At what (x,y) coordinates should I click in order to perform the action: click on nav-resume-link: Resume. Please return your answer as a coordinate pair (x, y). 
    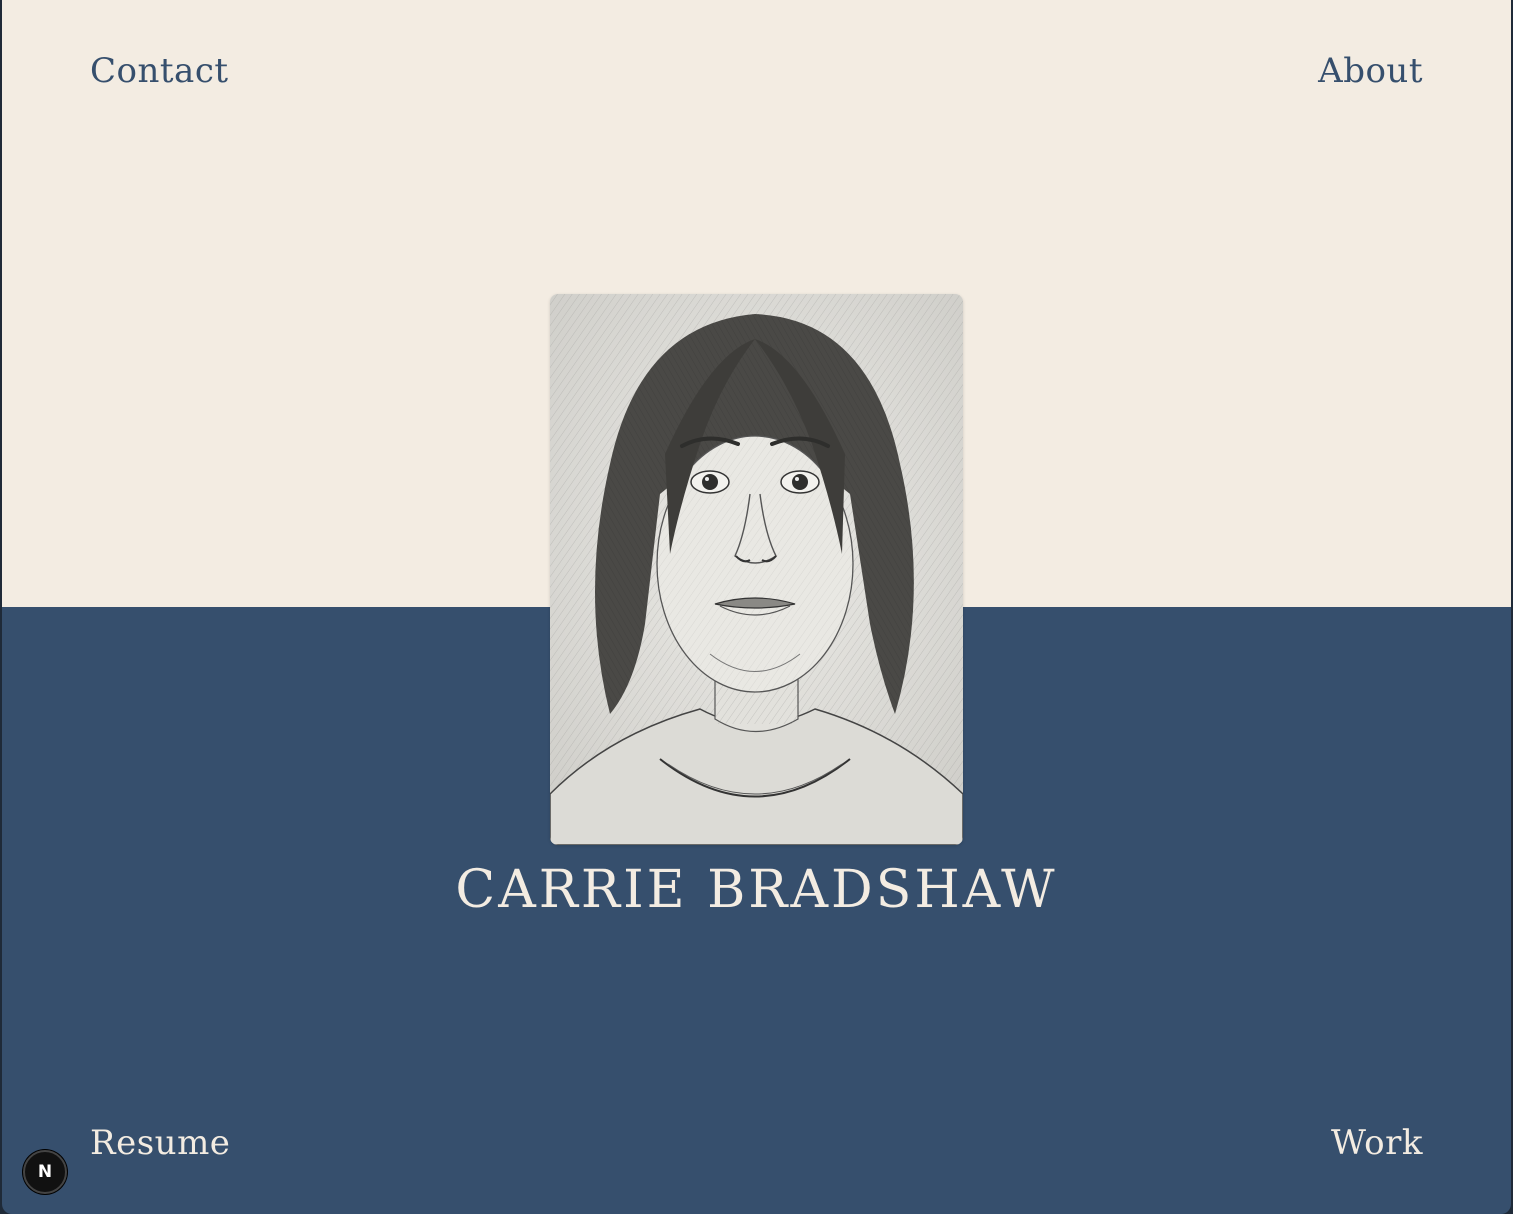
    Looking at the image, I should click on (160, 1143).